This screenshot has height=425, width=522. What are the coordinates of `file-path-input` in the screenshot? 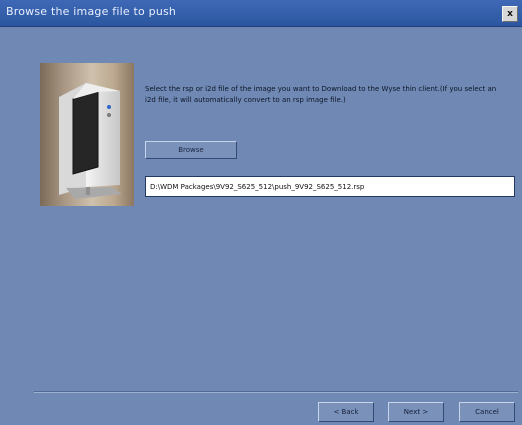 It's located at (330, 186).